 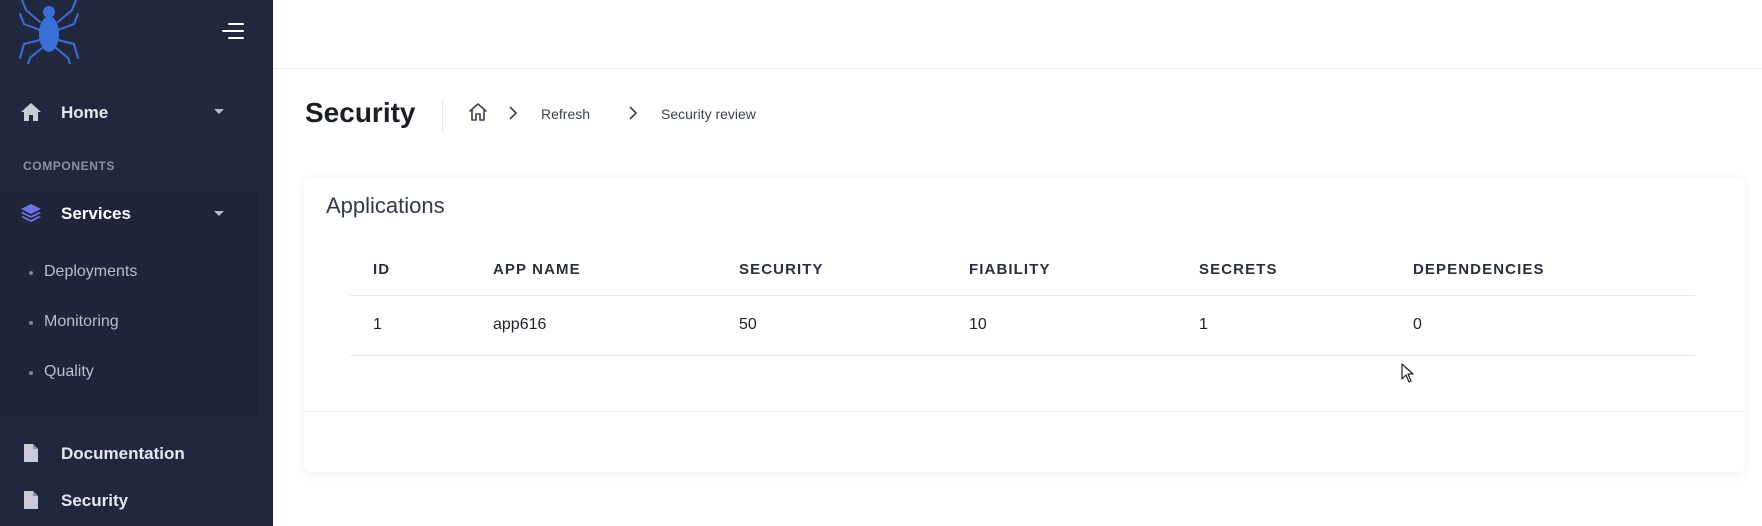 What do you see at coordinates (537, 269) in the screenshot?
I see `column-header: APP NAME` at bounding box center [537, 269].